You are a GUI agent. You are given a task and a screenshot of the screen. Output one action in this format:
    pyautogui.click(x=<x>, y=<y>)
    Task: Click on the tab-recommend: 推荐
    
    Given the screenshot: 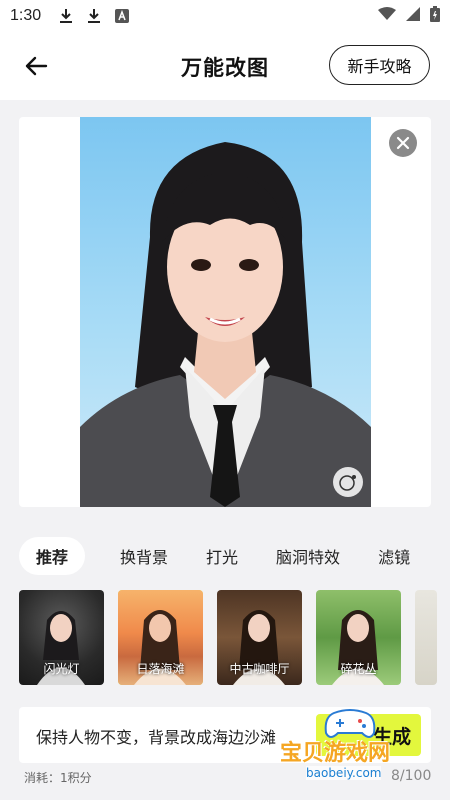 What is the action you would take?
    pyautogui.click(x=52, y=556)
    